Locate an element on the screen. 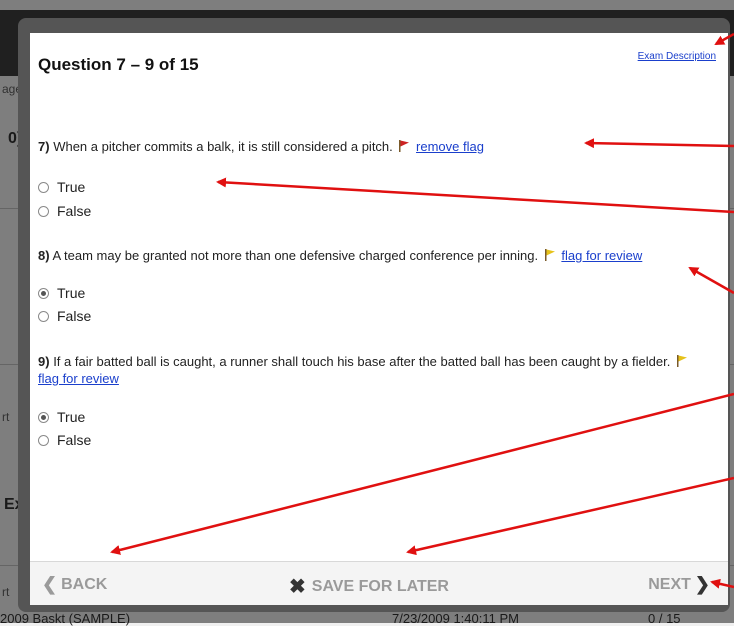 This screenshot has height=626, width=734. q9-option-false: False is located at coordinates (64, 440).